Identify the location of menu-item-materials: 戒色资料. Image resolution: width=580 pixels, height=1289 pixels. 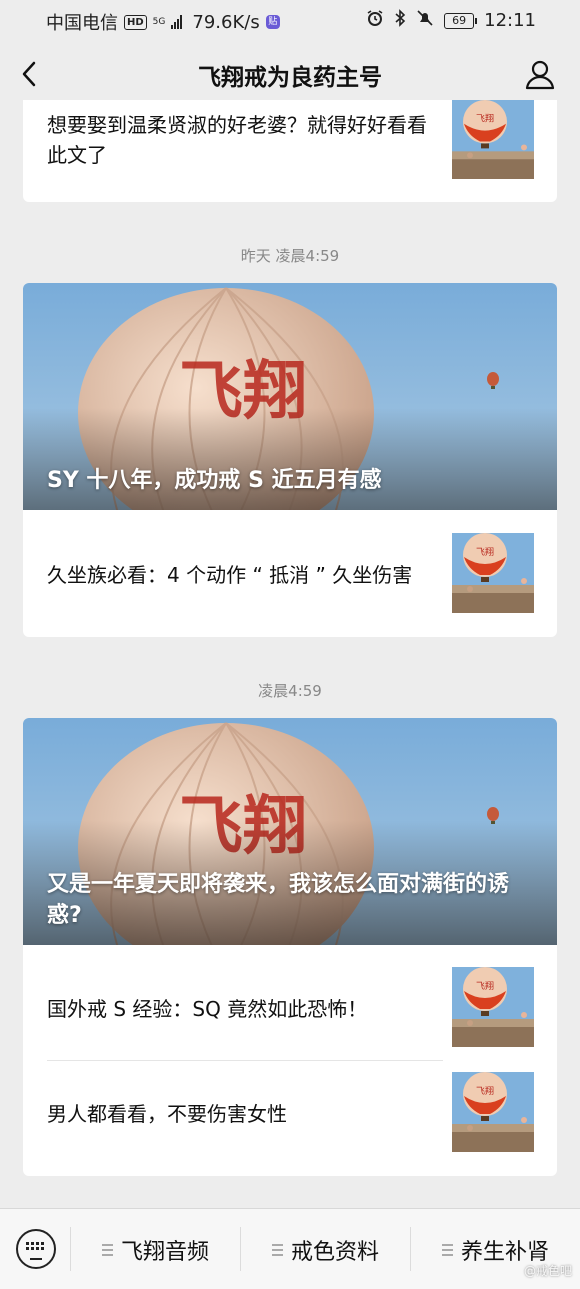
(325, 1249).